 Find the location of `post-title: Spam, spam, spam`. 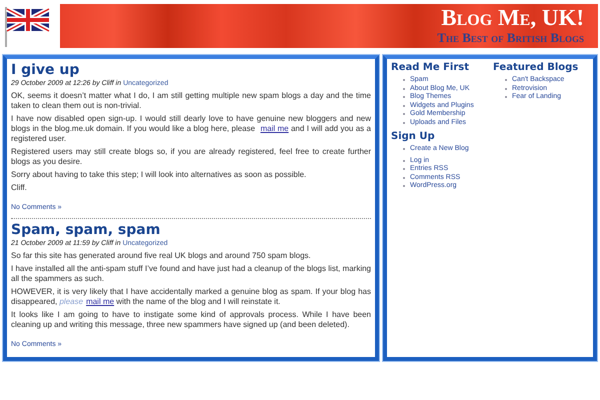

post-title: Spam, spam, spam is located at coordinates (85, 230).